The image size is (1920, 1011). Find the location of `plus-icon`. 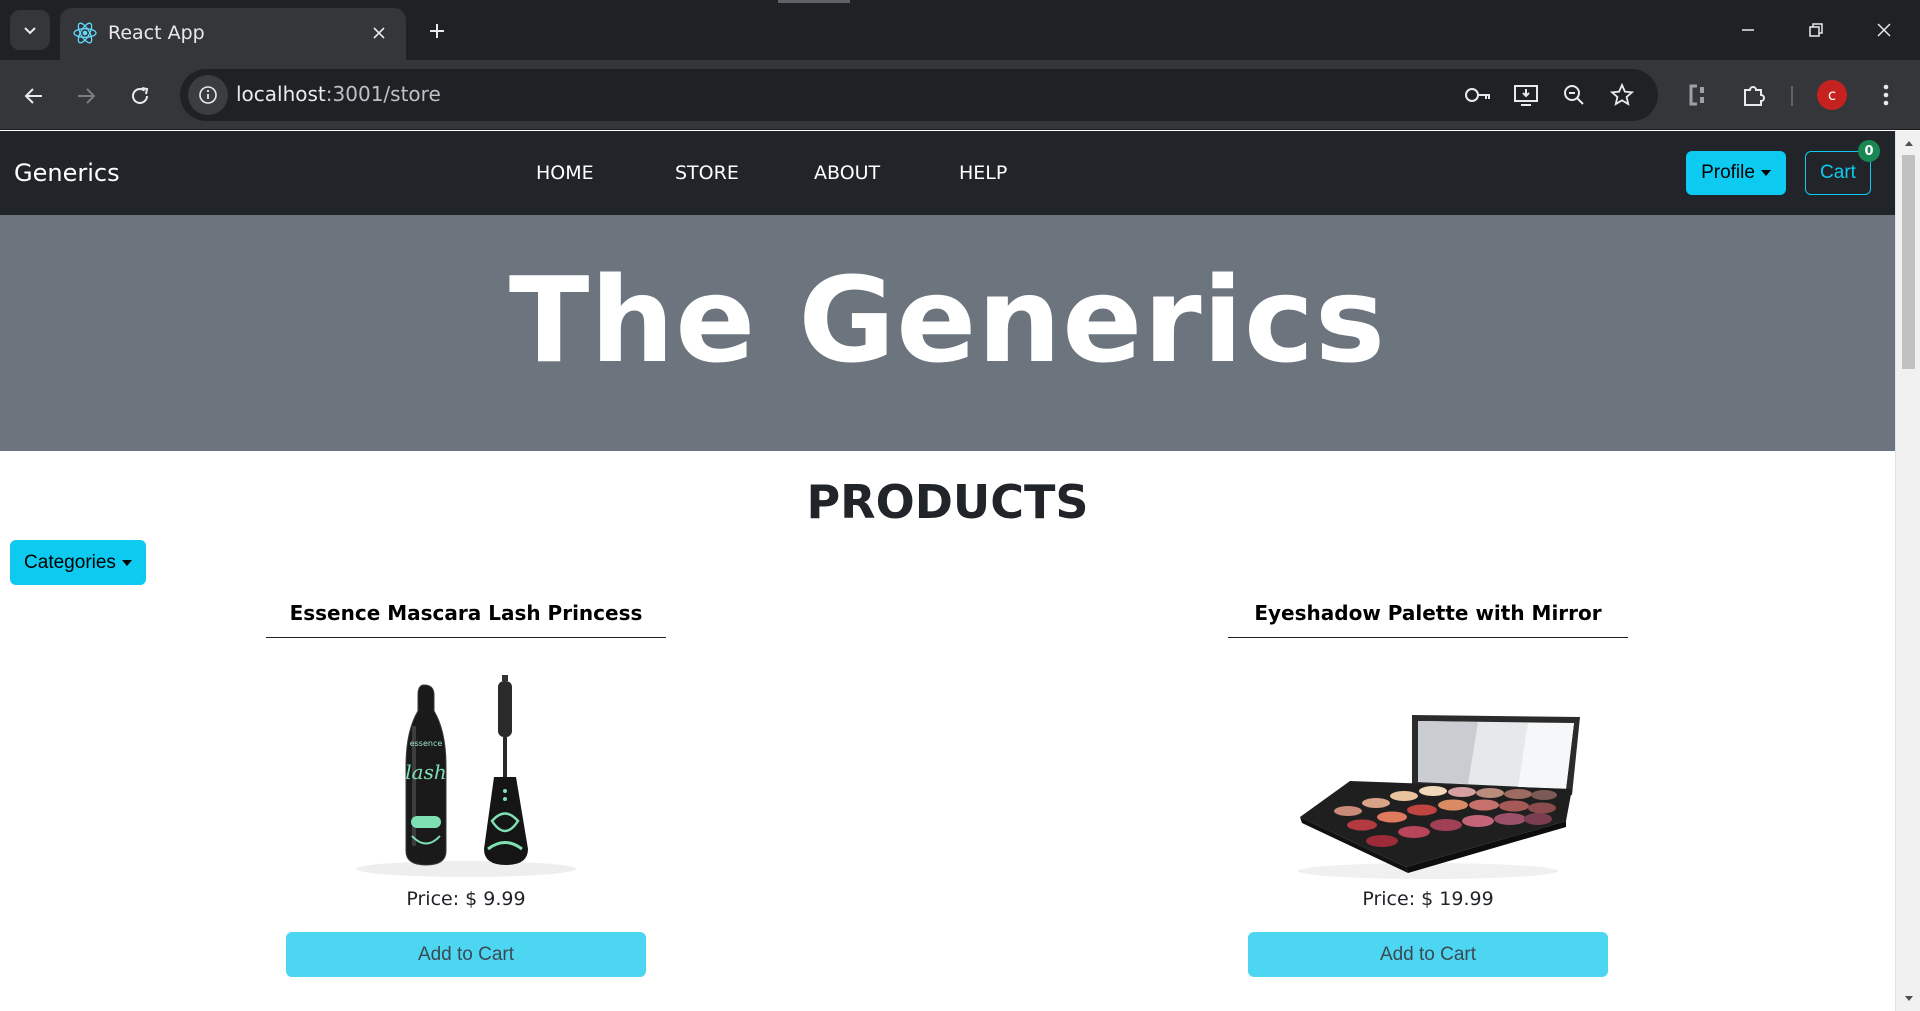

plus-icon is located at coordinates (437, 31).